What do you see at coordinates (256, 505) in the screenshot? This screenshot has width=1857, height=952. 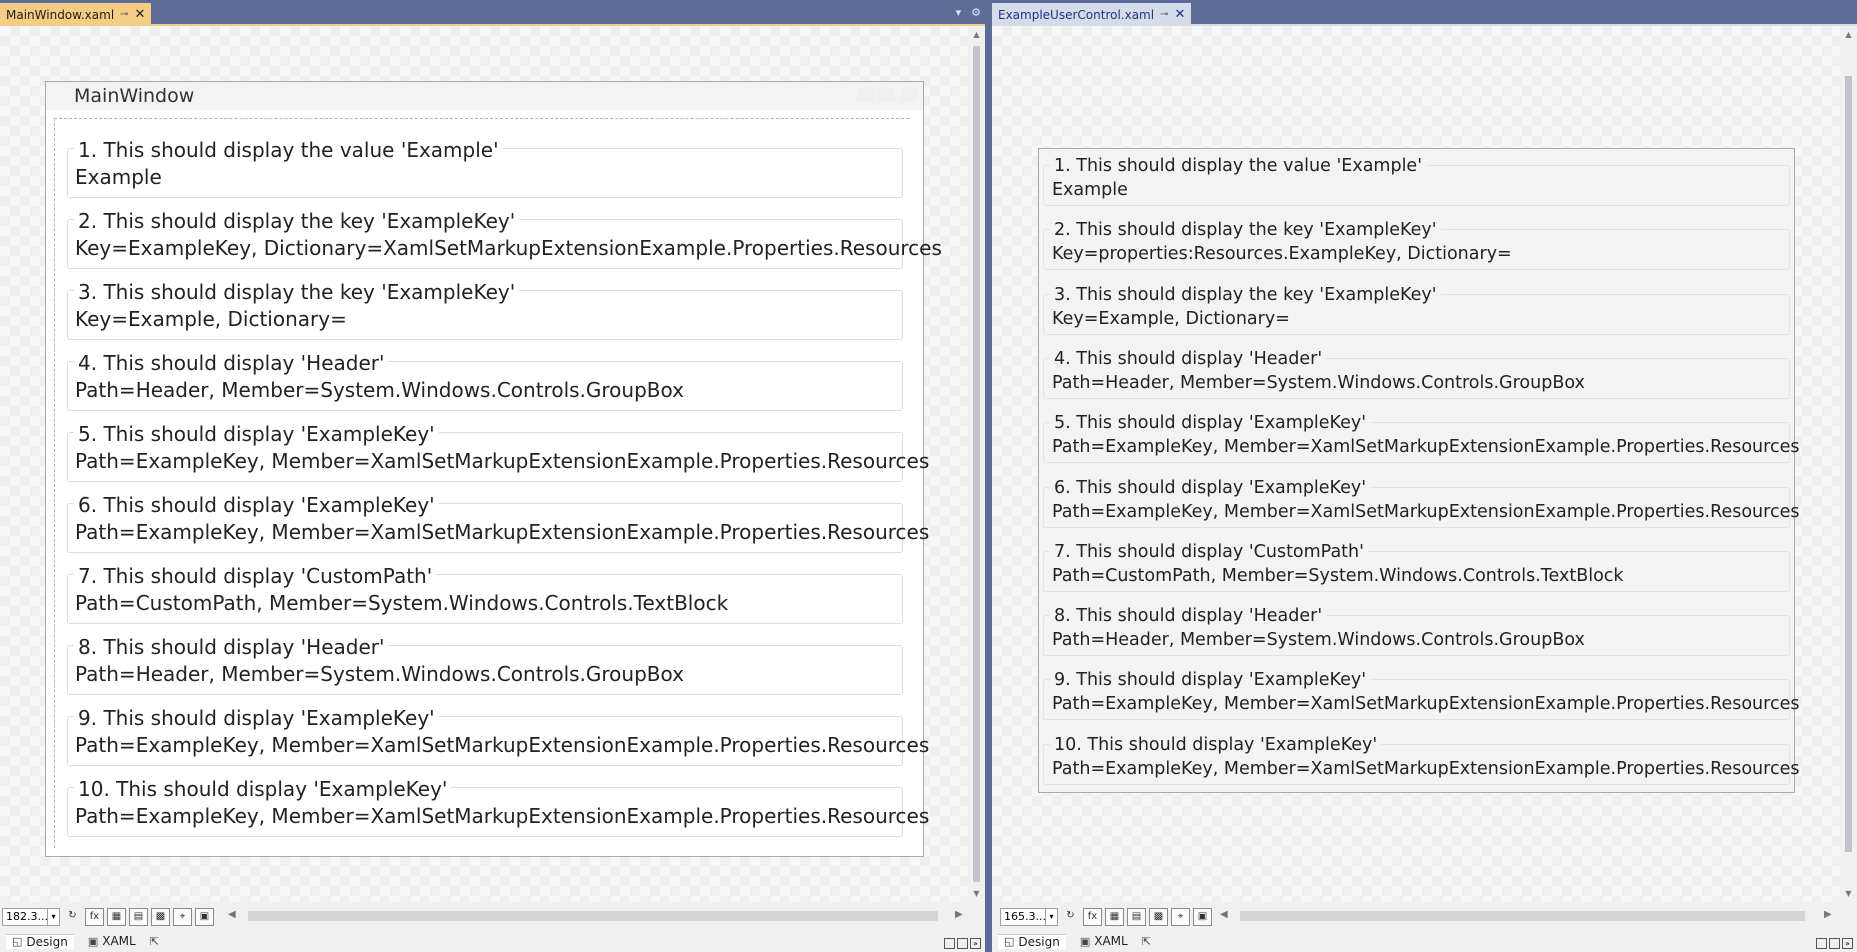 I see `groupbox-header: 6. This should display 'ExampleKey'` at bounding box center [256, 505].